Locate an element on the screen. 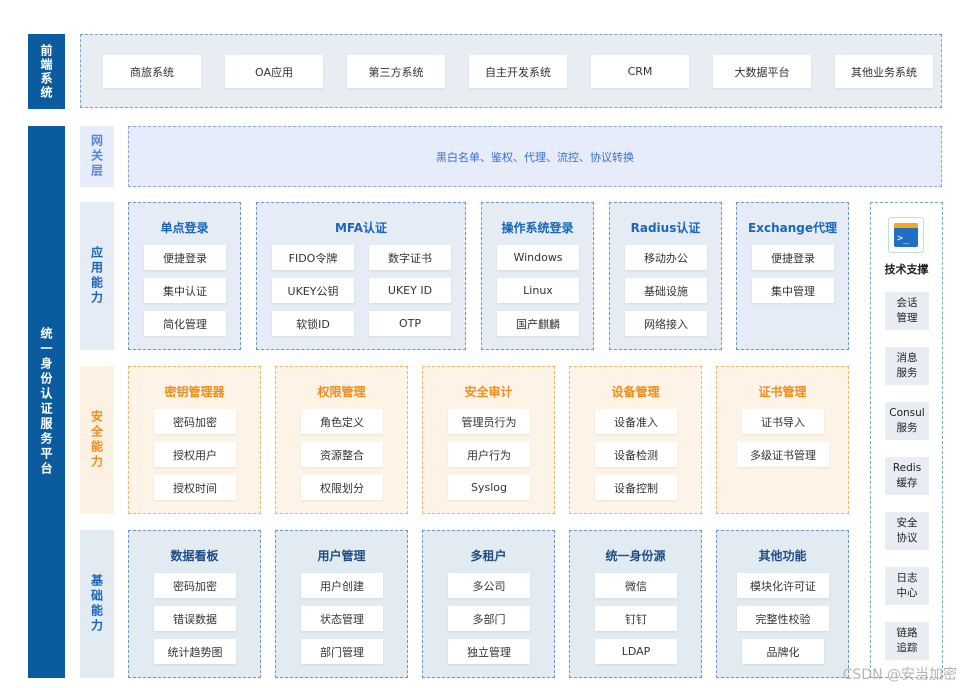 Image resolution: width=961 pixels, height=688 pixels. card-audit: 安全审计 管理员行为 用户行为 Syslog is located at coordinates (488, 440).